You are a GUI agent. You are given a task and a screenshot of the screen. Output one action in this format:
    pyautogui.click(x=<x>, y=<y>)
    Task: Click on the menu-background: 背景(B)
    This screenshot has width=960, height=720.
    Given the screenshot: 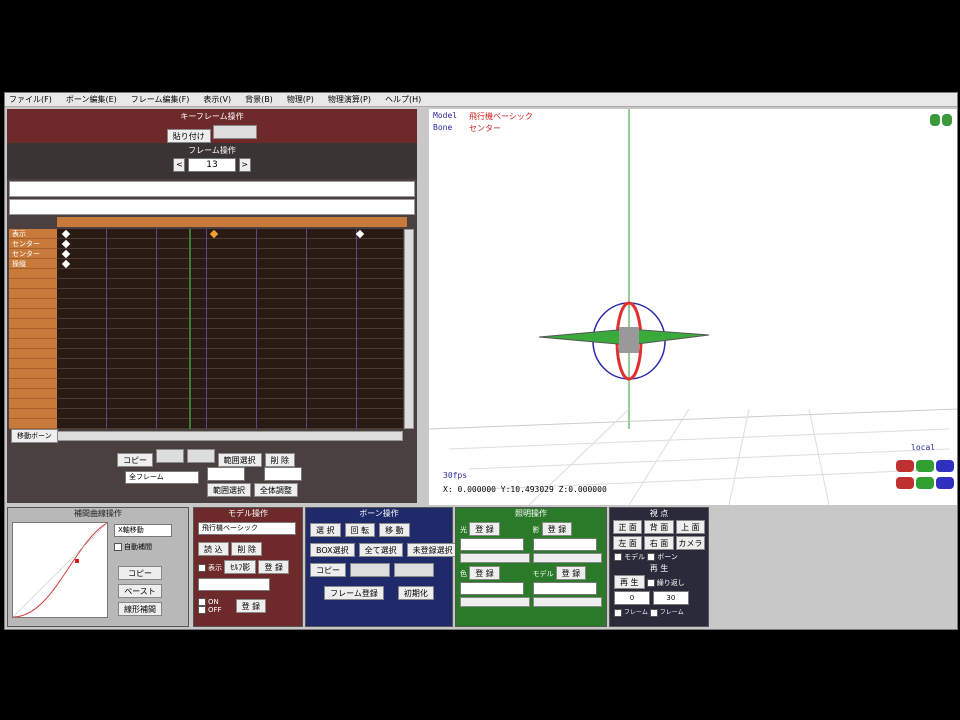 What is the action you would take?
    pyautogui.click(x=259, y=99)
    